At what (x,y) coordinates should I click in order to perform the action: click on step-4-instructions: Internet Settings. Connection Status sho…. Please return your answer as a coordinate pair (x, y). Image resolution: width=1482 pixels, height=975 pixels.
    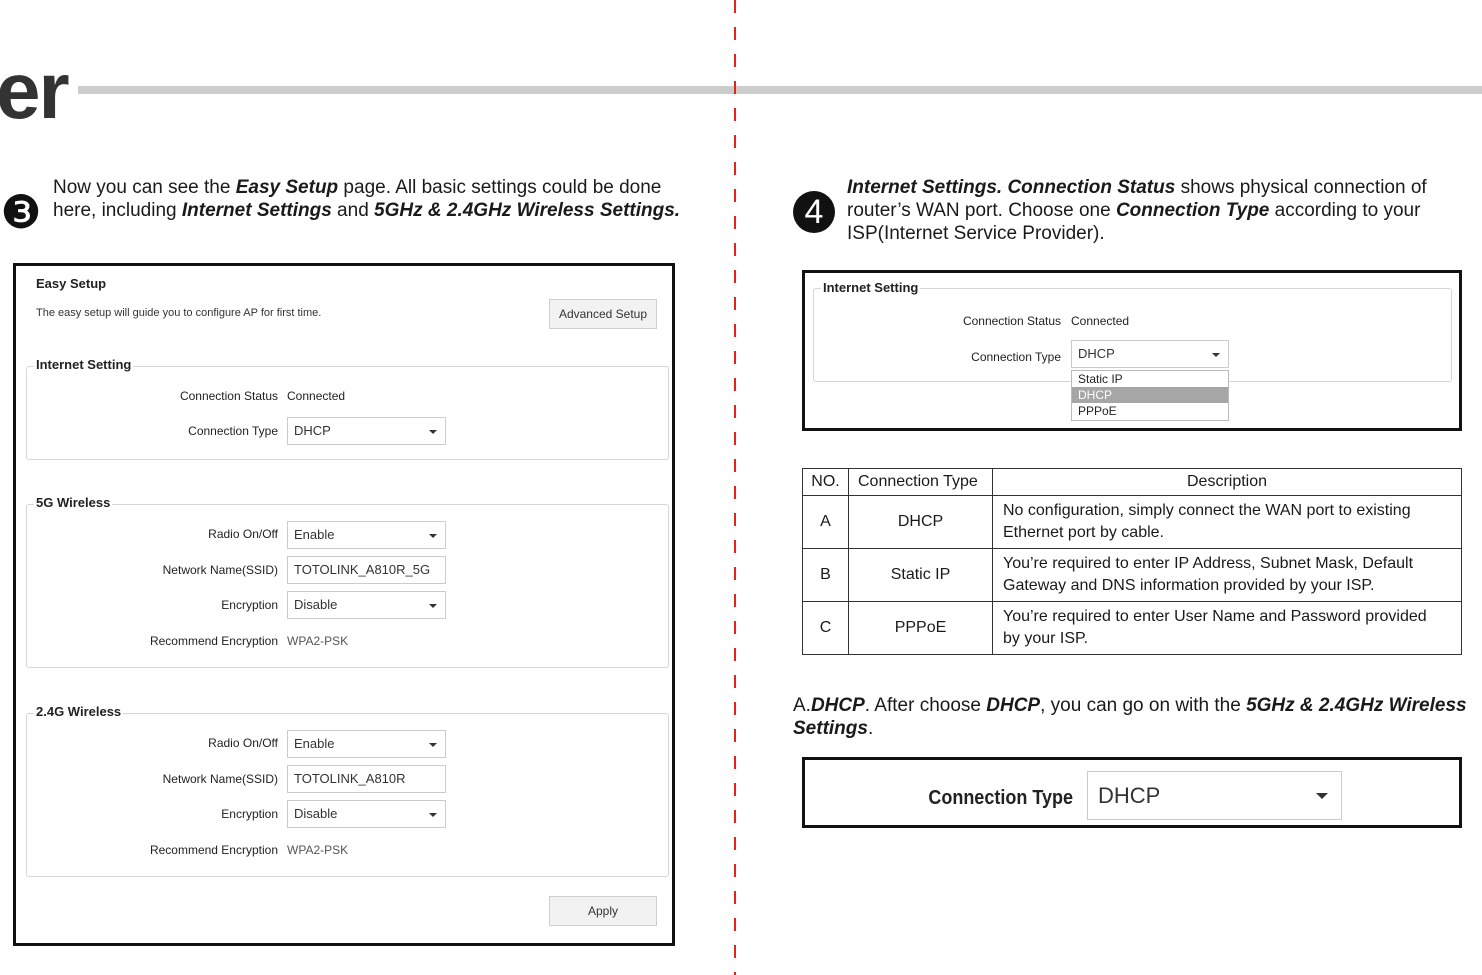
    Looking at the image, I should click on (1137, 210).